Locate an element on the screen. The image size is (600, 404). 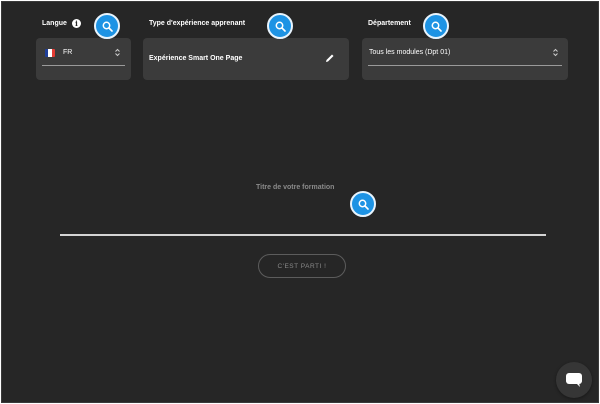
language-select: FR is located at coordinates (83, 59).